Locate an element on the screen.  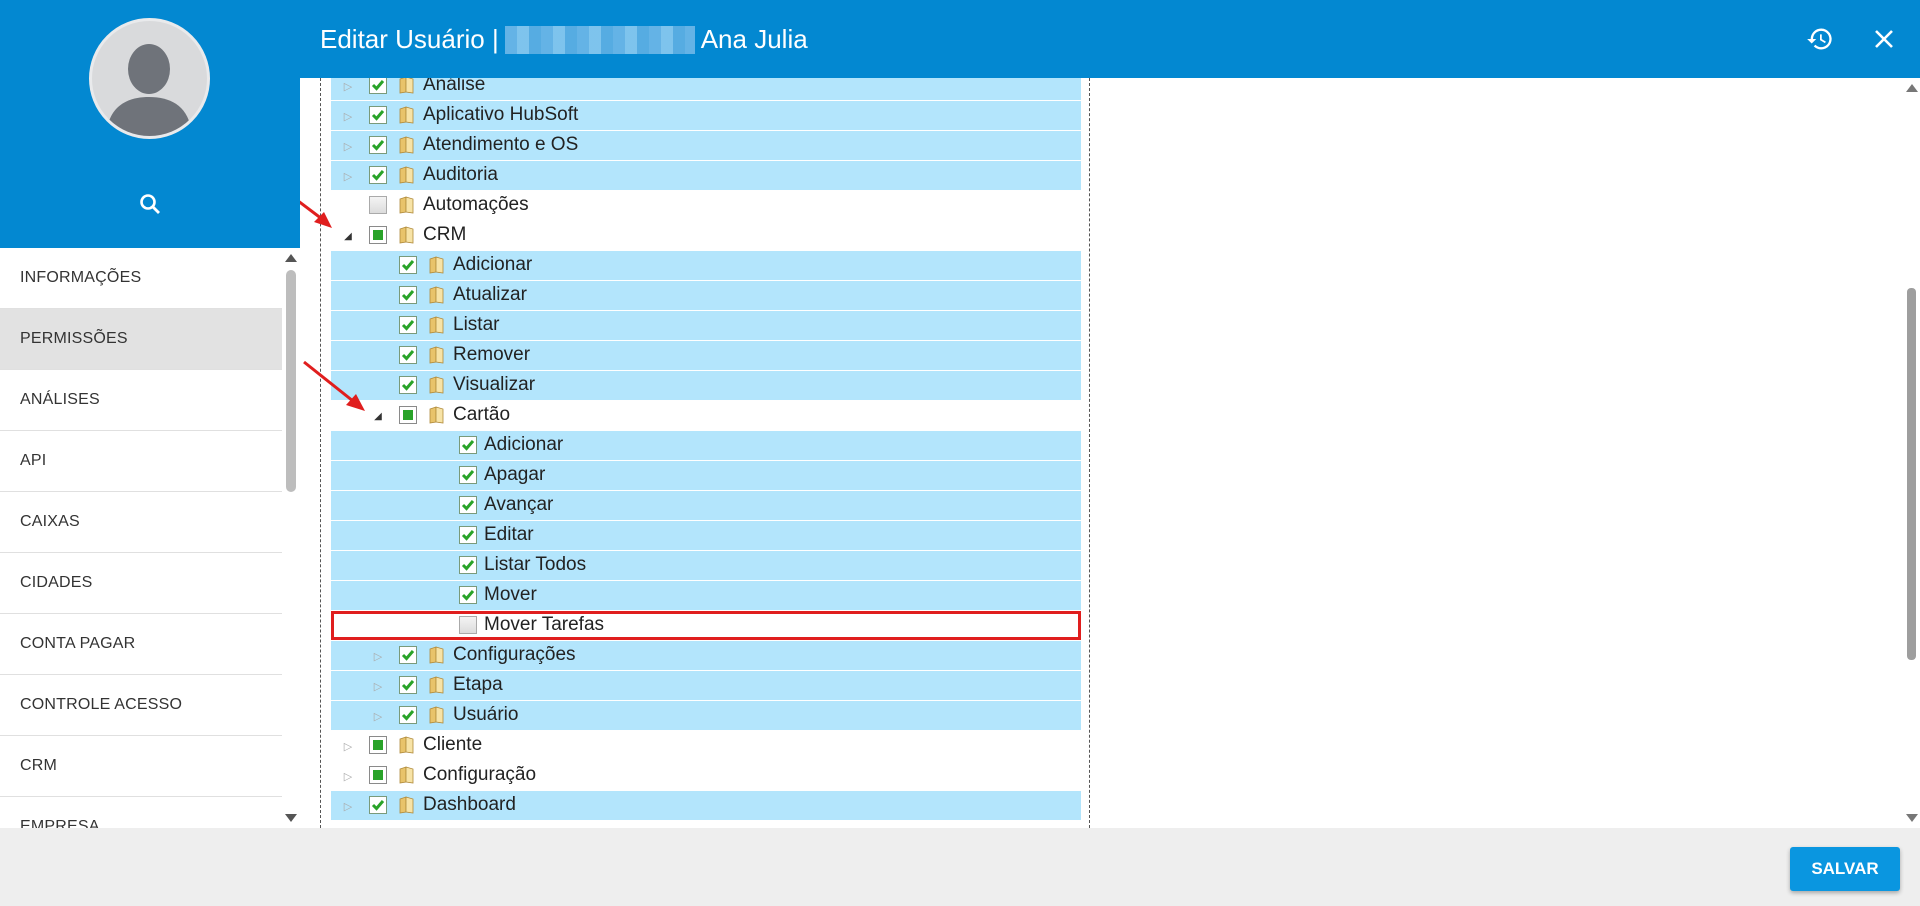
tree-node-remover: Remover is located at coordinates (706, 355).